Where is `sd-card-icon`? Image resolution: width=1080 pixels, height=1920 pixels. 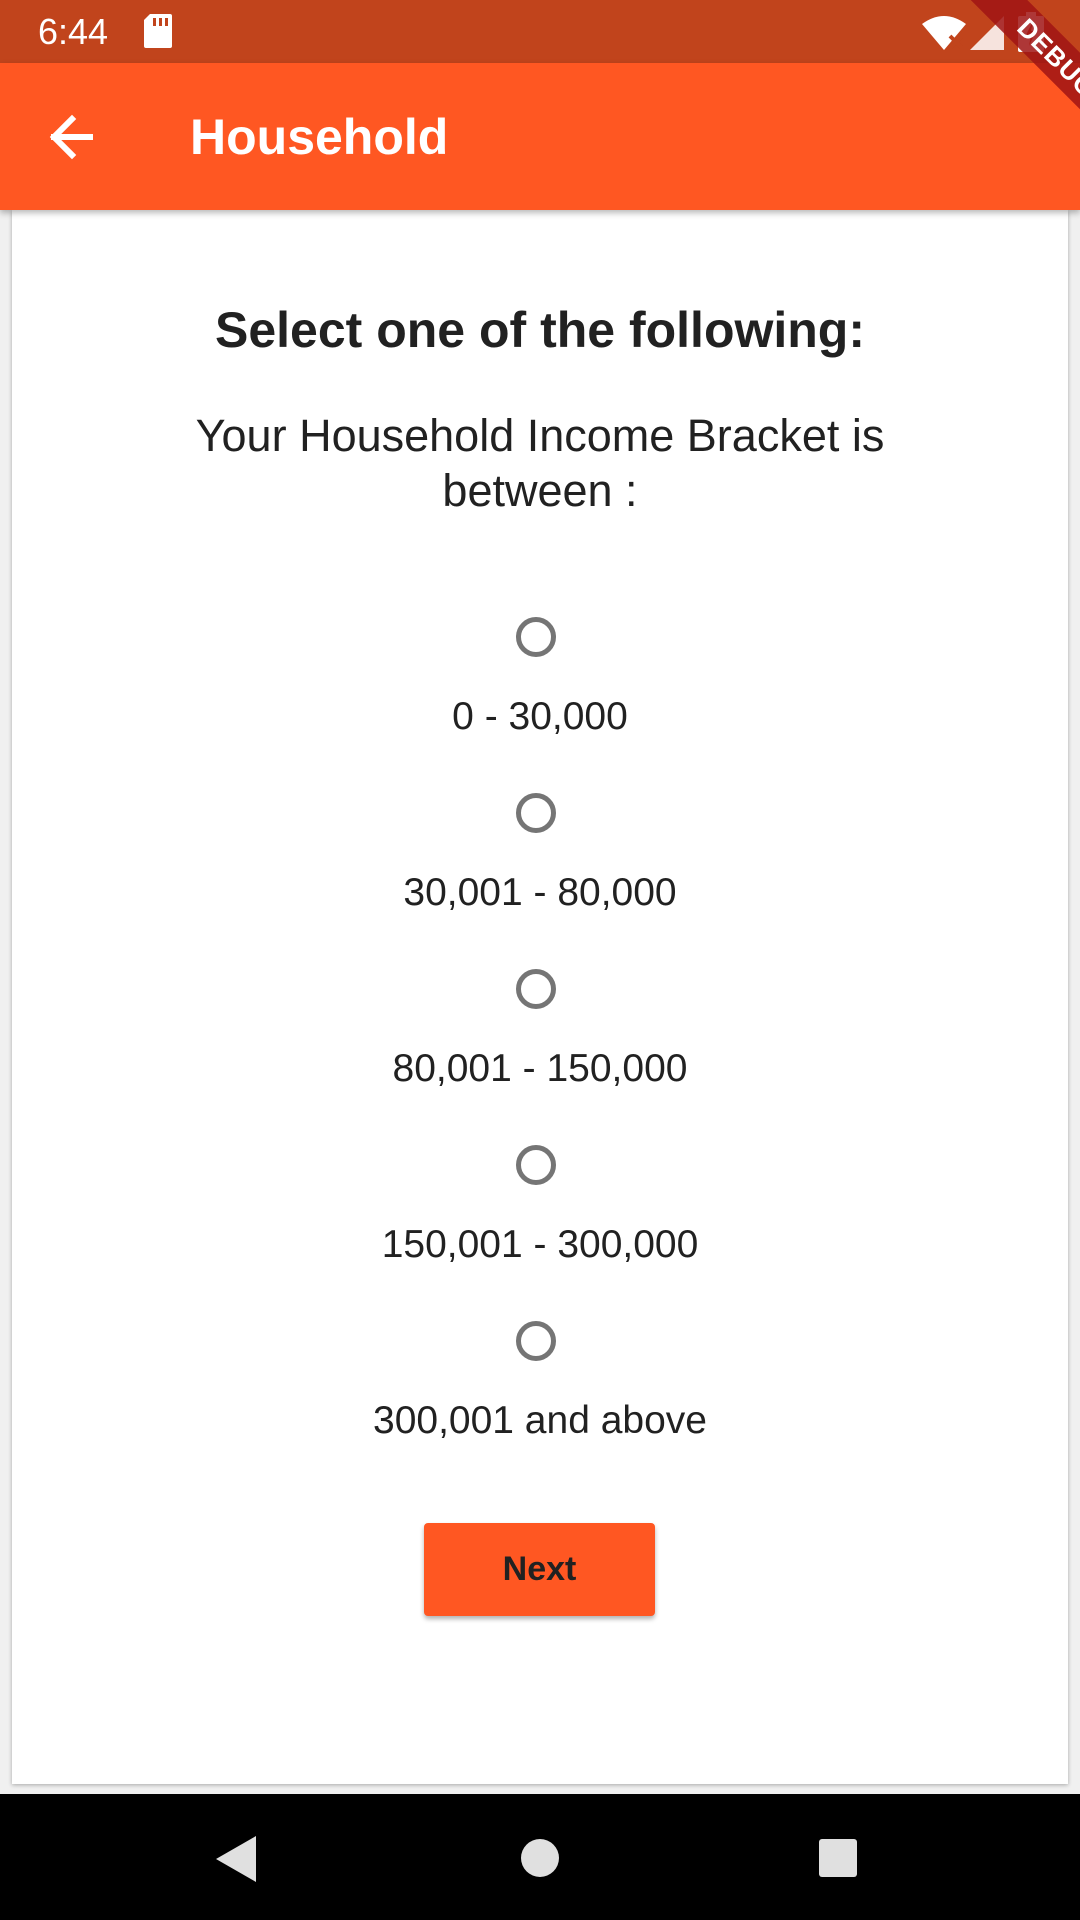
sd-card-icon is located at coordinates (158, 31).